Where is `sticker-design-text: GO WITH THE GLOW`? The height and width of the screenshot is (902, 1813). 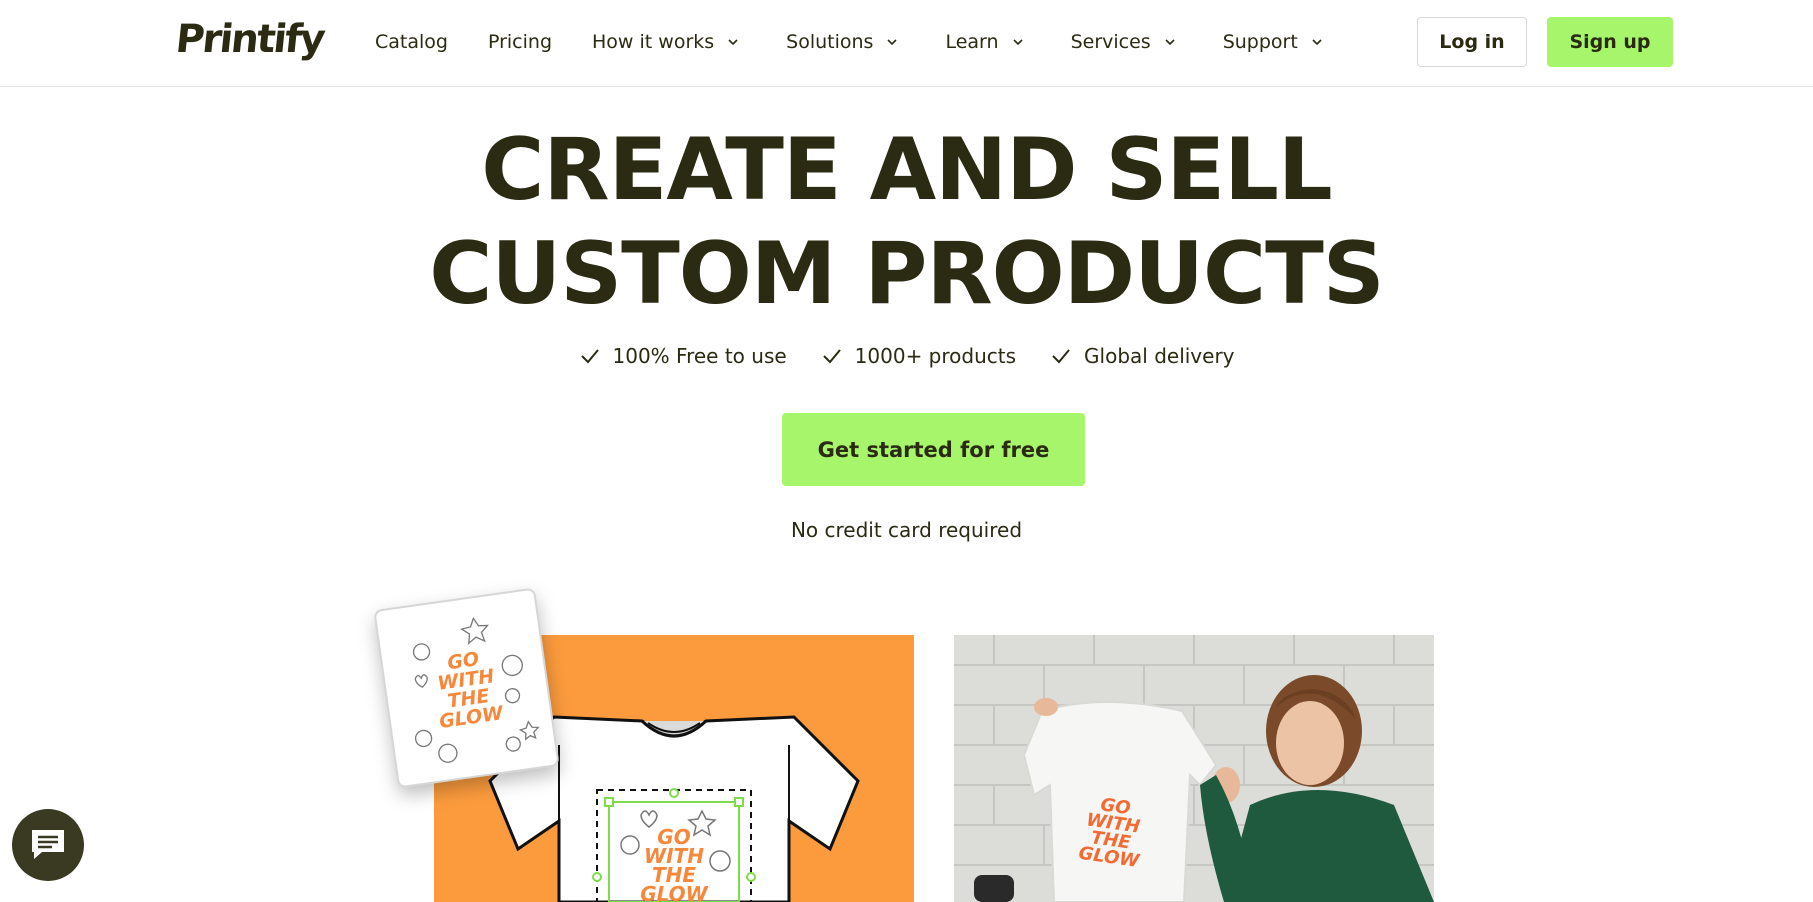 sticker-design-text: GO WITH THE GLOW is located at coordinates (467, 690).